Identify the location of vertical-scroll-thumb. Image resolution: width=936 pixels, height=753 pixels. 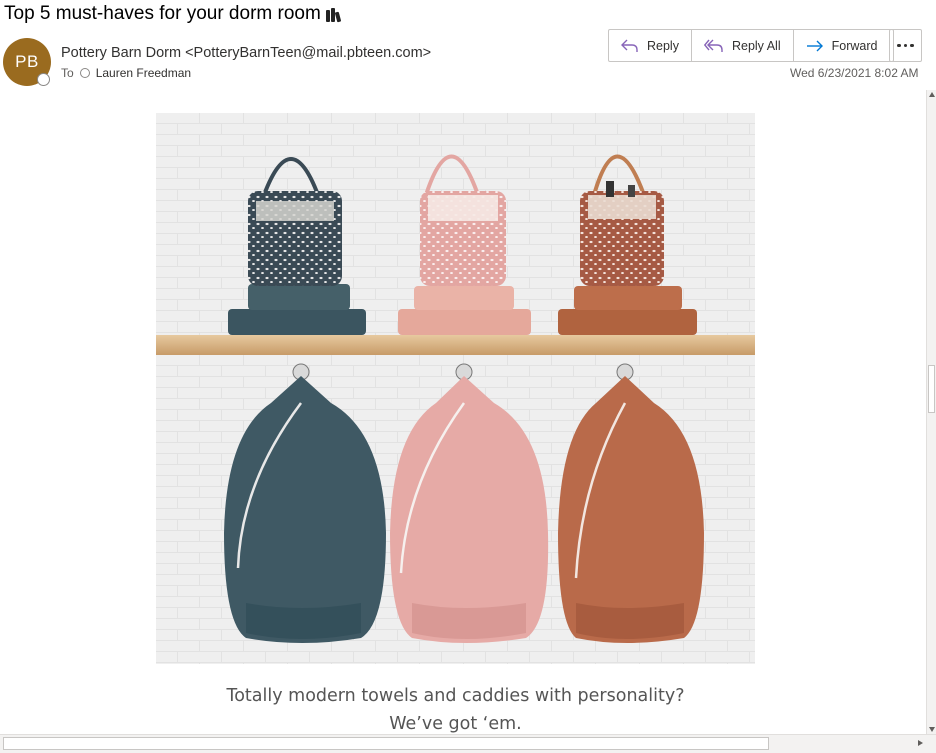
(931, 389).